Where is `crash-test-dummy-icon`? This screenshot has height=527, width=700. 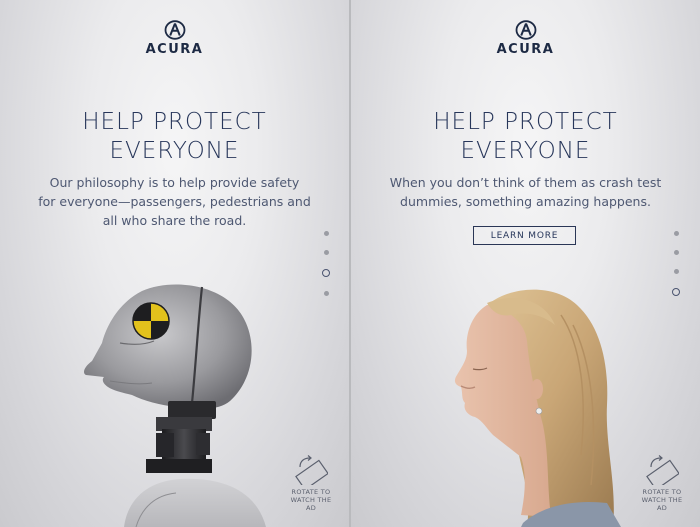 crash-test-dummy-icon is located at coordinates (175, 405).